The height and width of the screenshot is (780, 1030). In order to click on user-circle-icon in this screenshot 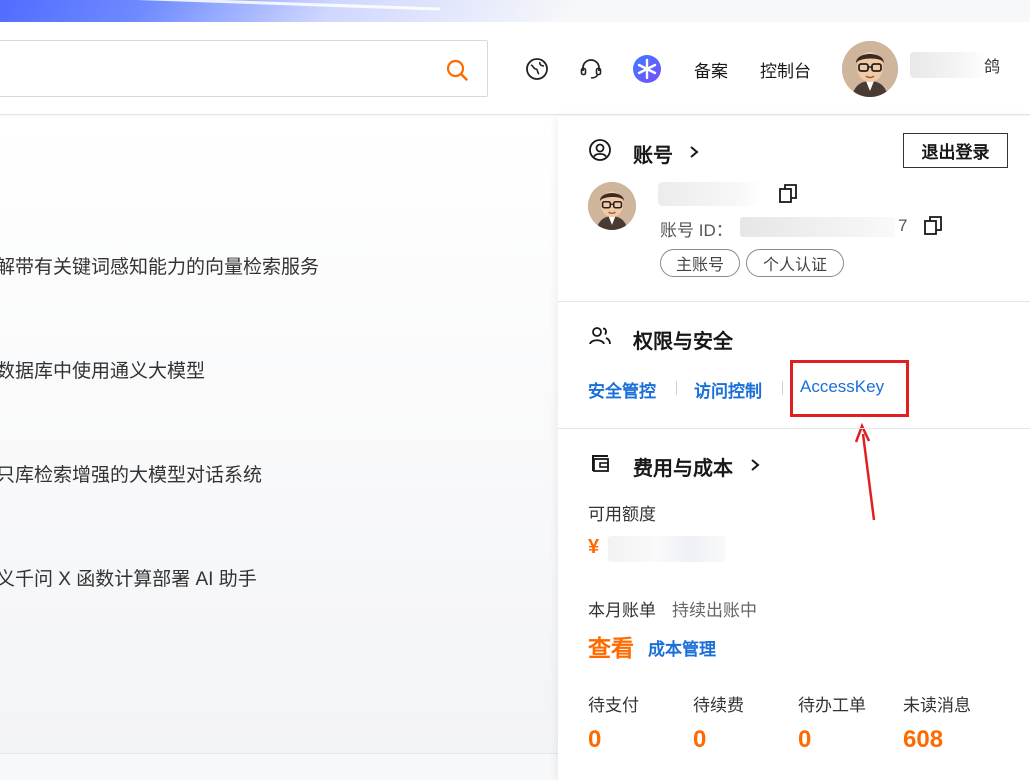, I will do `click(600, 150)`.